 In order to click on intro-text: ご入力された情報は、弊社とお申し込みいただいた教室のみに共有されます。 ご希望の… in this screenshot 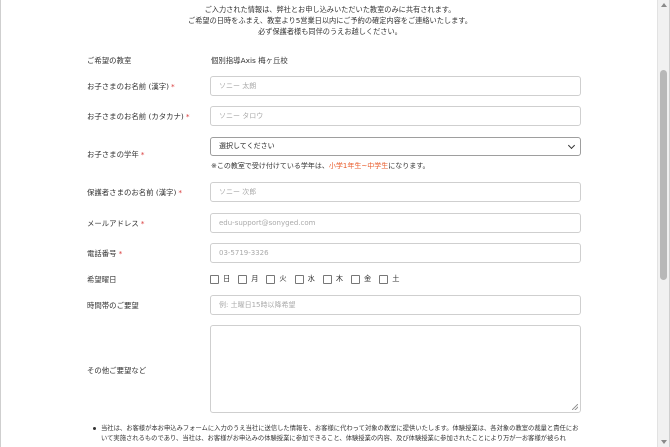, I will do `click(330, 20)`.